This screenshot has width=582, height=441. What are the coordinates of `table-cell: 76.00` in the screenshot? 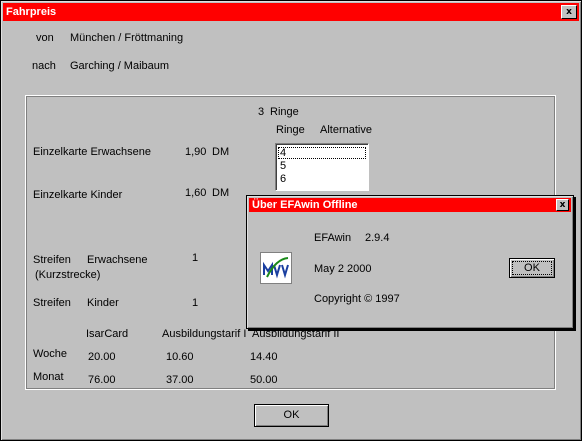 It's located at (102, 380).